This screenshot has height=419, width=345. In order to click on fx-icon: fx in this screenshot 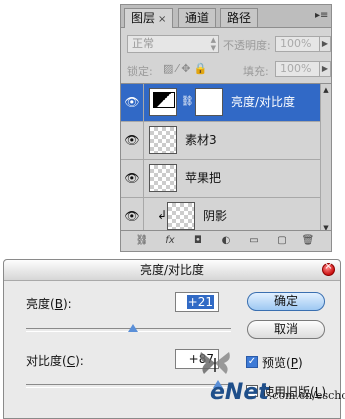, I will do `click(170, 241)`.